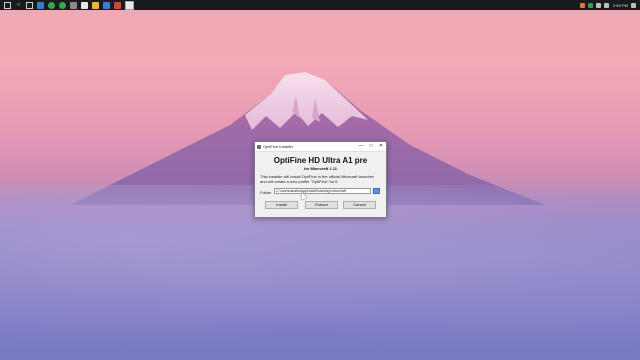  What do you see at coordinates (73, 5) in the screenshot?
I see `settings-icon` at bounding box center [73, 5].